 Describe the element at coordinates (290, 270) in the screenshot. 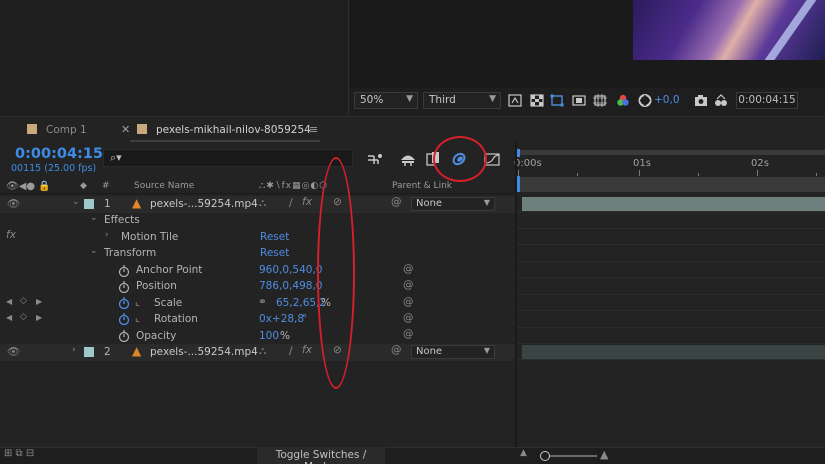

I see `property-value: 960,0,540,0` at that location.